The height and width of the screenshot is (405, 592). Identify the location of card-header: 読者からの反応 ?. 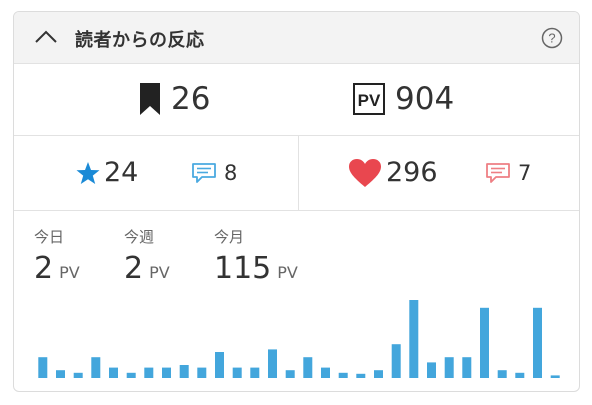
(296, 38).